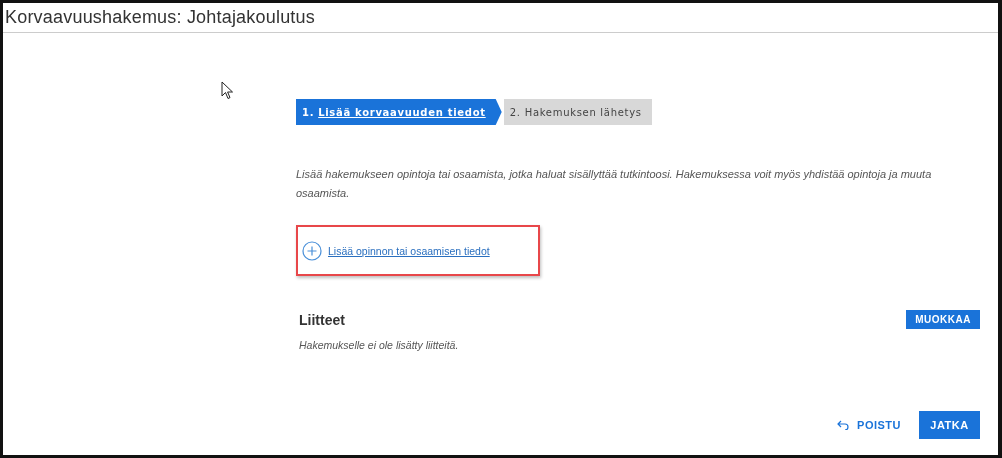 This screenshot has height=458, width=1002. Describe the element at coordinates (322, 319) in the screenshot. I see `section-heading: Liitteet` at that location.